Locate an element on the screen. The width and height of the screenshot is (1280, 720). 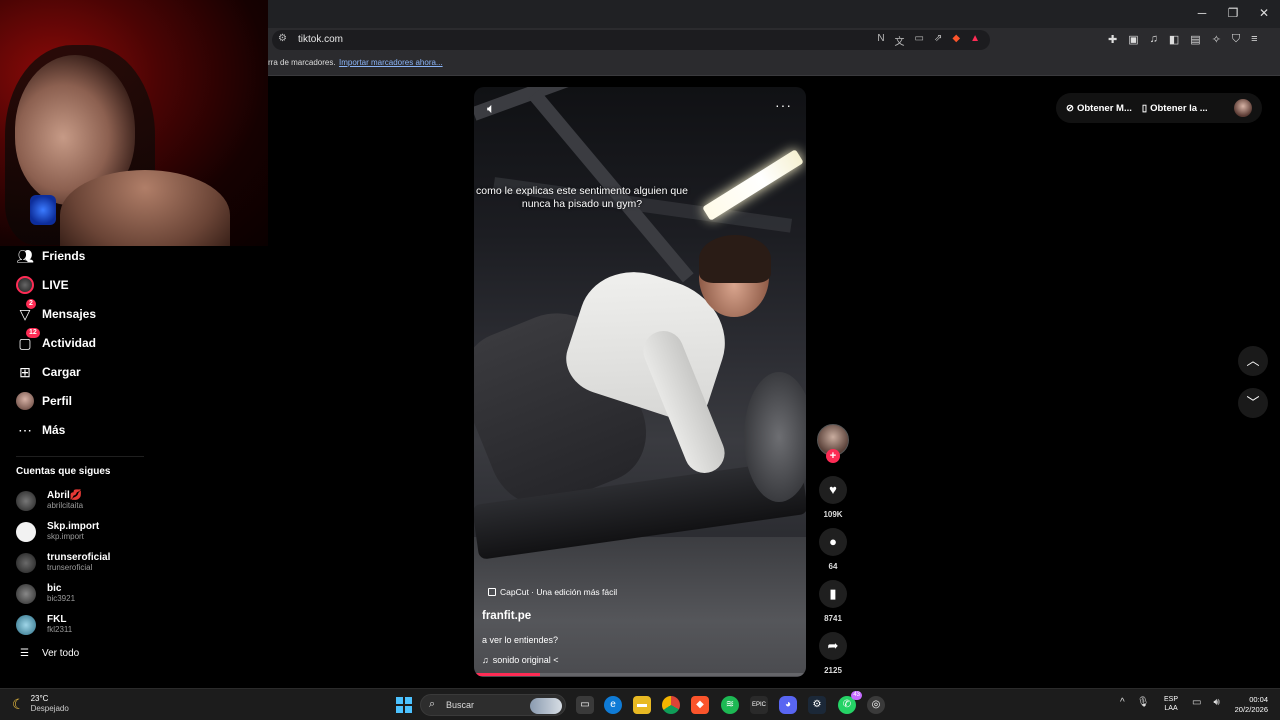
sidebar-item-activity: ▢ 12 Actividad is located at coordinates (56, 340).